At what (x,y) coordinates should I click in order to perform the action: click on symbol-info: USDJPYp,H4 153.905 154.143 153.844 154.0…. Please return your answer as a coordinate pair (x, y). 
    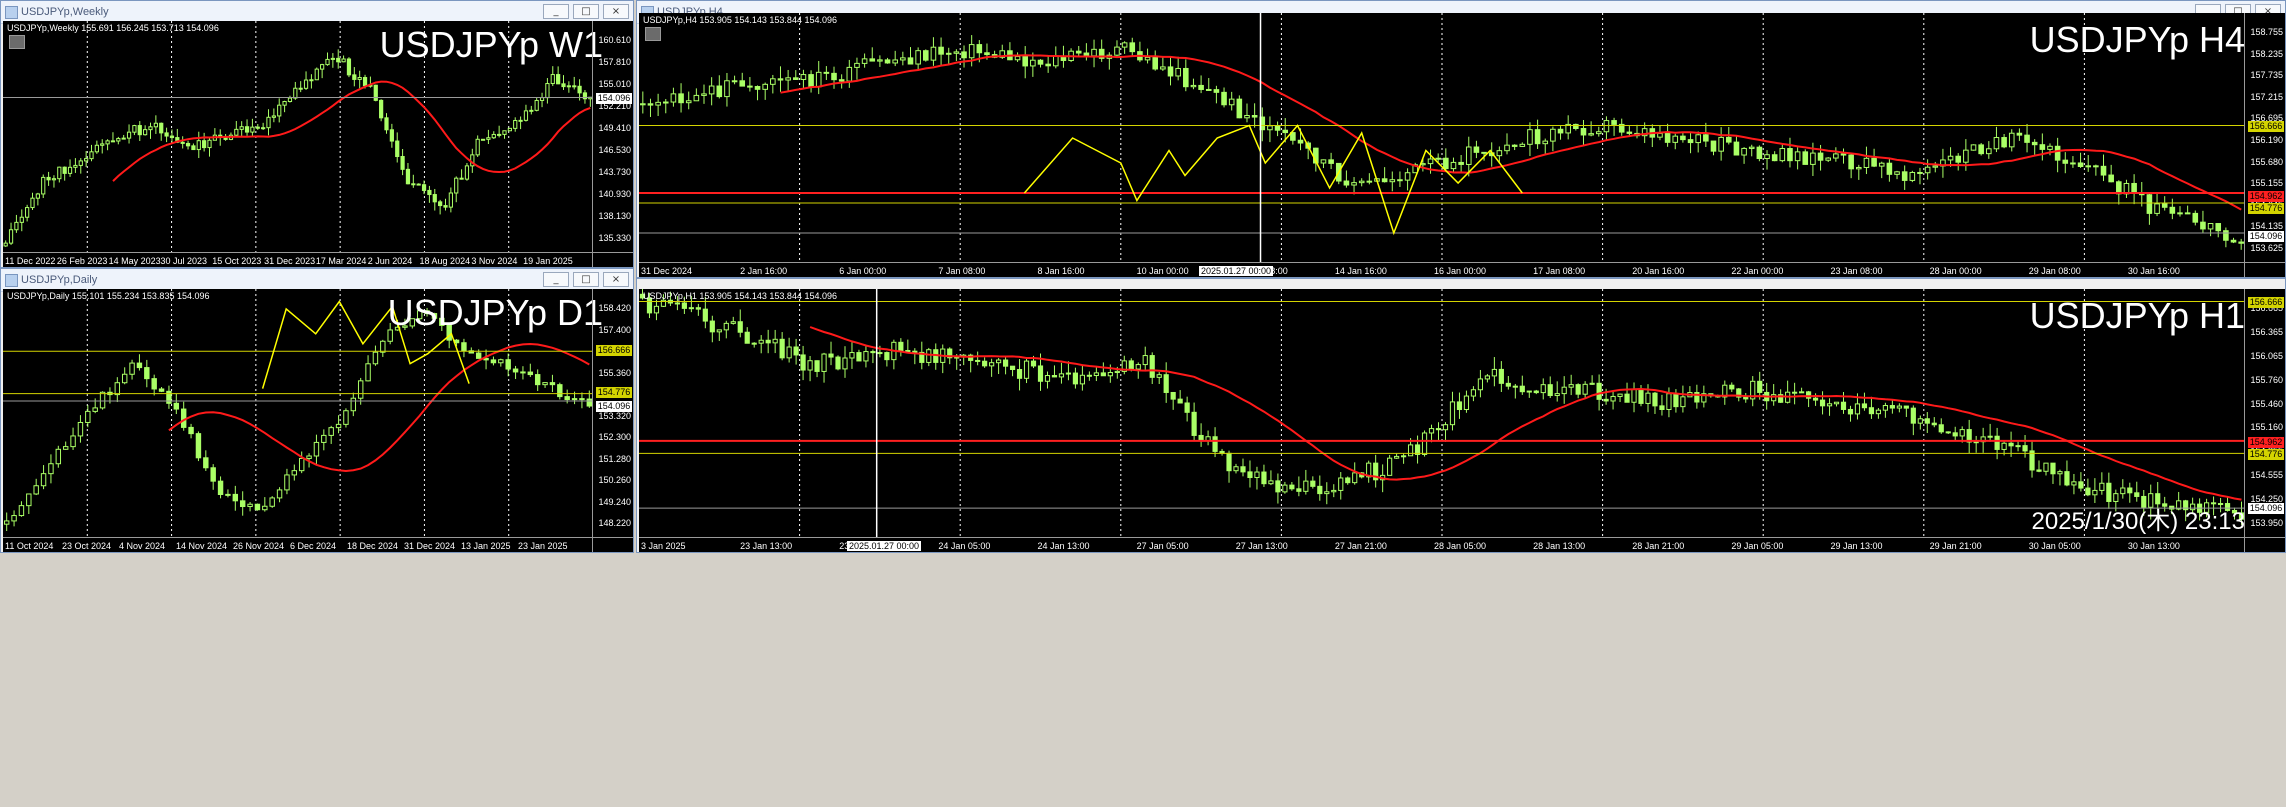
    Looking at the image, I should click on (740, 20).